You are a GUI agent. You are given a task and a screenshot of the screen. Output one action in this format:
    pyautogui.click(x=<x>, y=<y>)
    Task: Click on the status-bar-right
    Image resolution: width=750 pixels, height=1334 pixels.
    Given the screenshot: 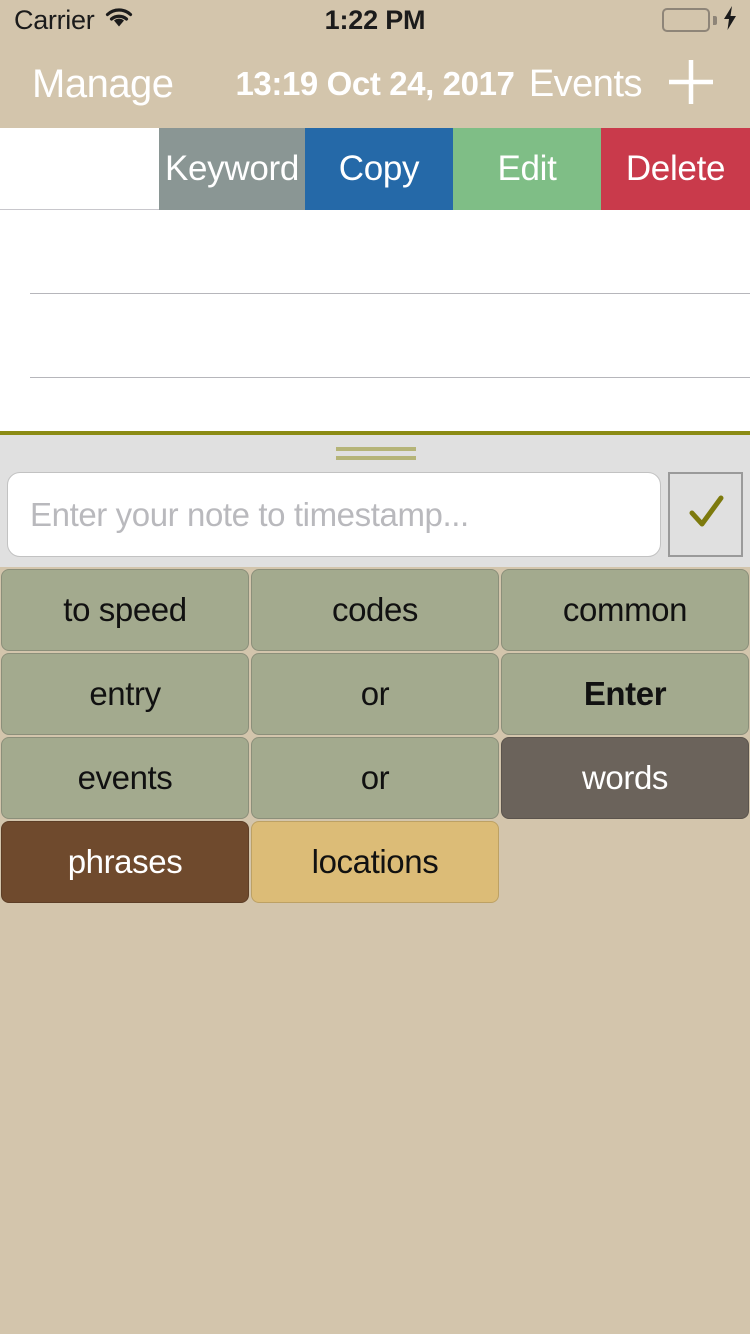 What is the action you would take?
    pyautogui.click(x=700, y=20)
    